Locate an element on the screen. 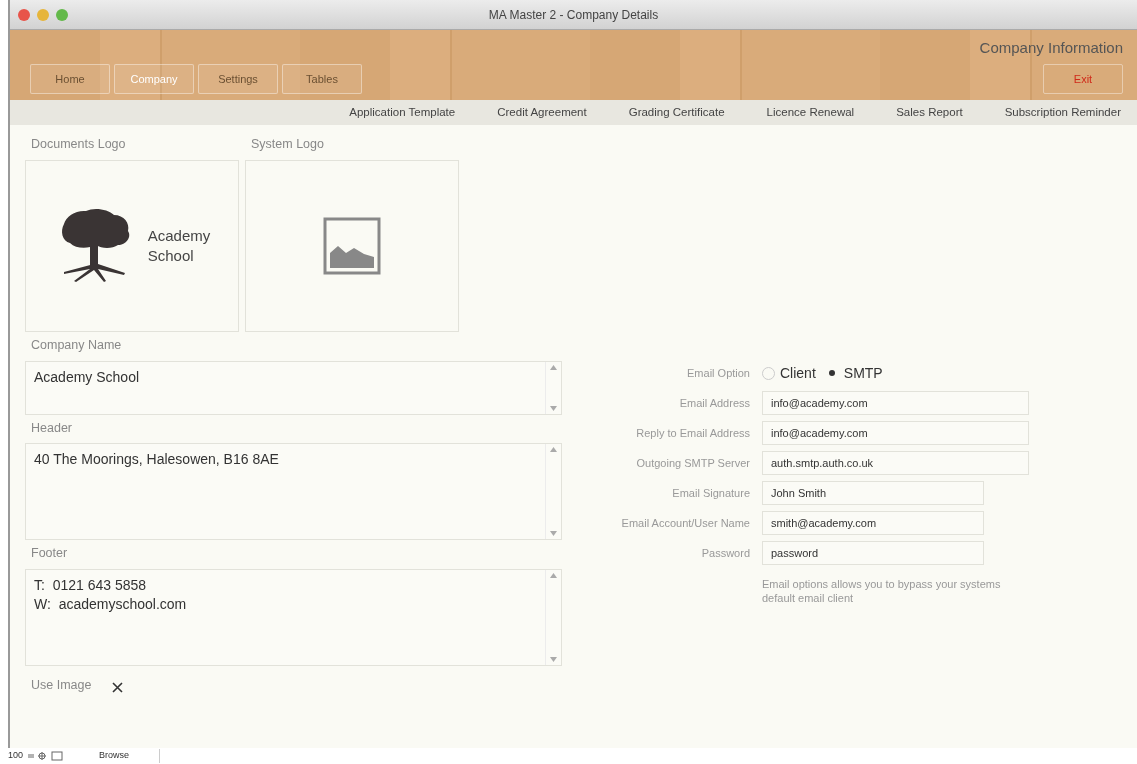 This screenshot has height=764, width=1137. zoom-button is located at coordinates (62, 15).